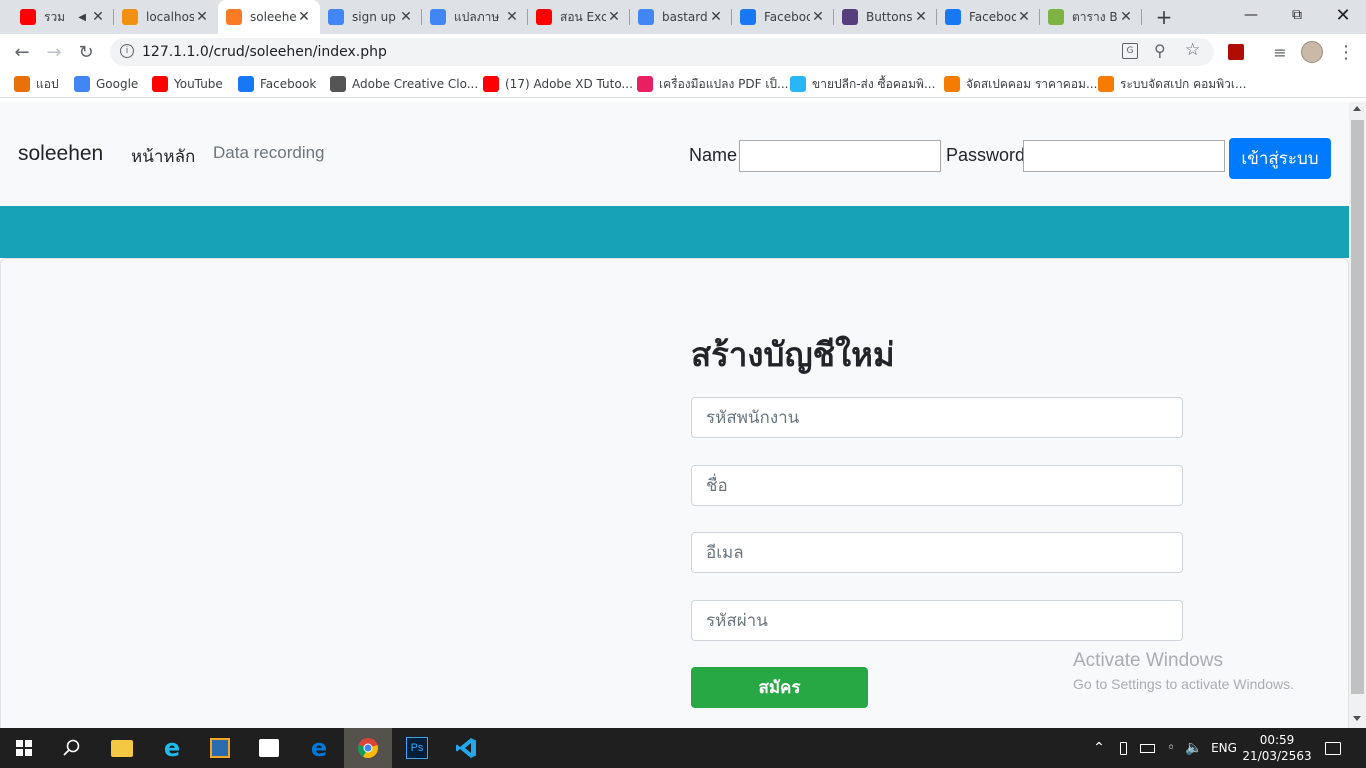 This screenshot has height=768, width=1366. I want to click on tab-0: รวม ◀ ✕, so click(63, 17).